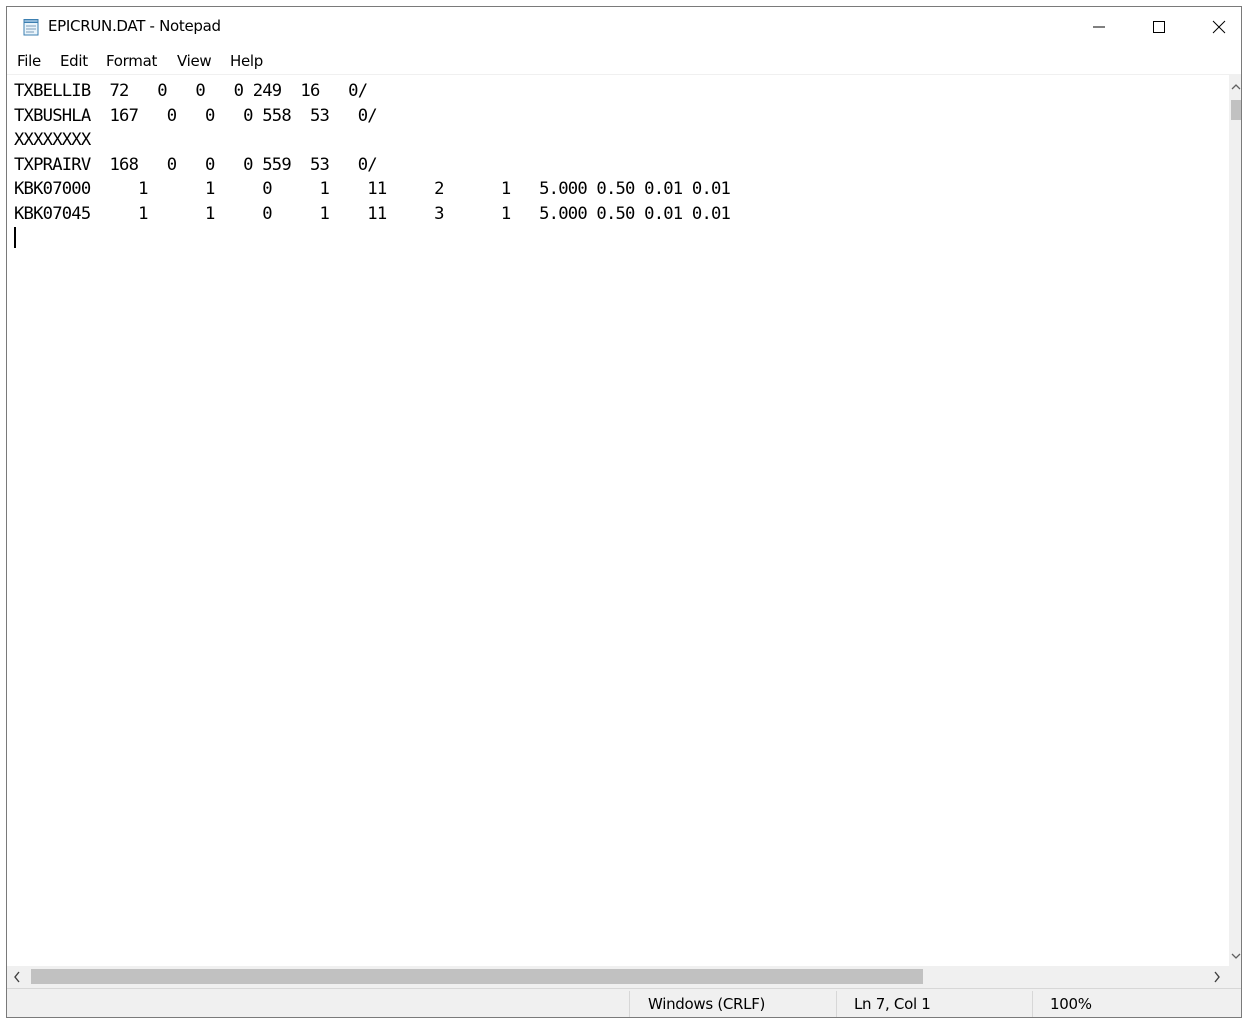  I want to click on vertical-scrollbar, so click(1235, 520).